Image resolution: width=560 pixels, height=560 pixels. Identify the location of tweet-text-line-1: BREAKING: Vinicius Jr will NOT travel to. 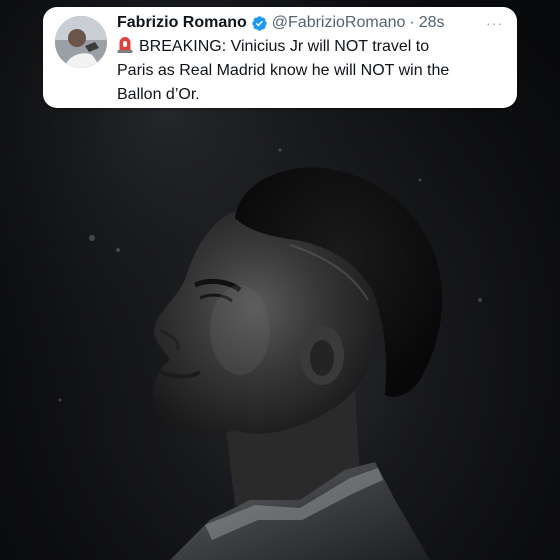
(310, 47).